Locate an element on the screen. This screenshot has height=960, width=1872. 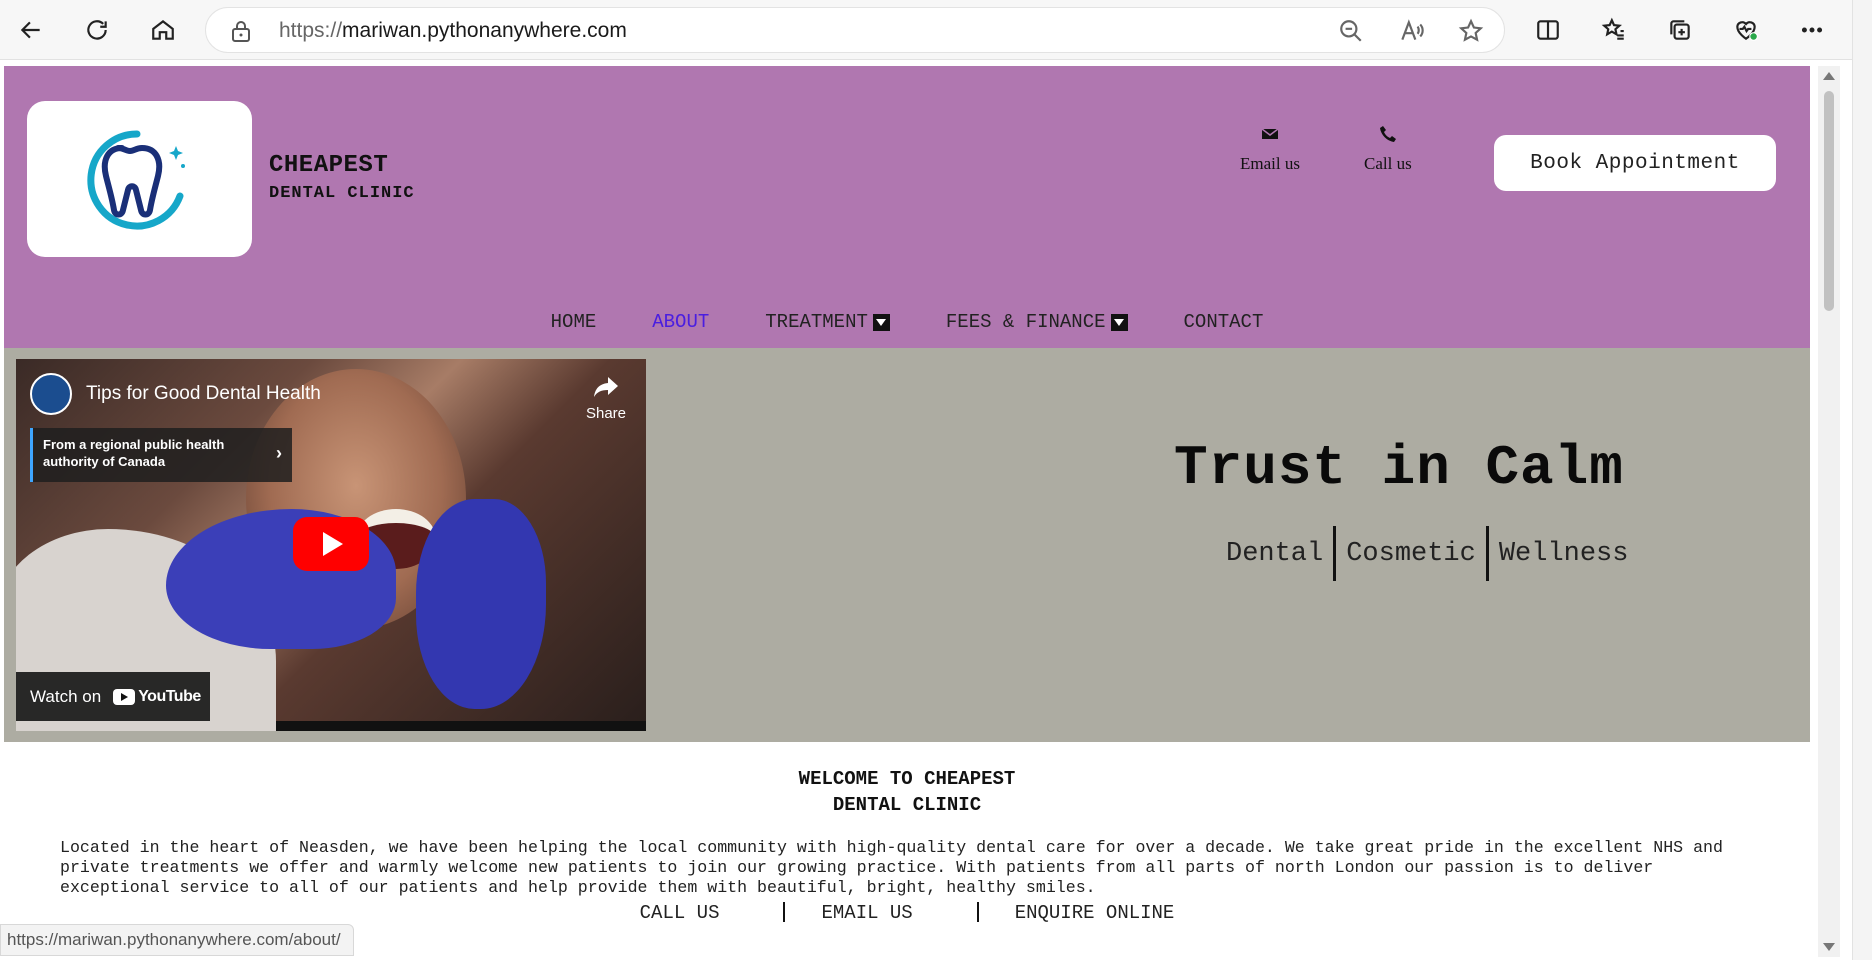
browser-sidebar is located at coordinates (1862, 480).